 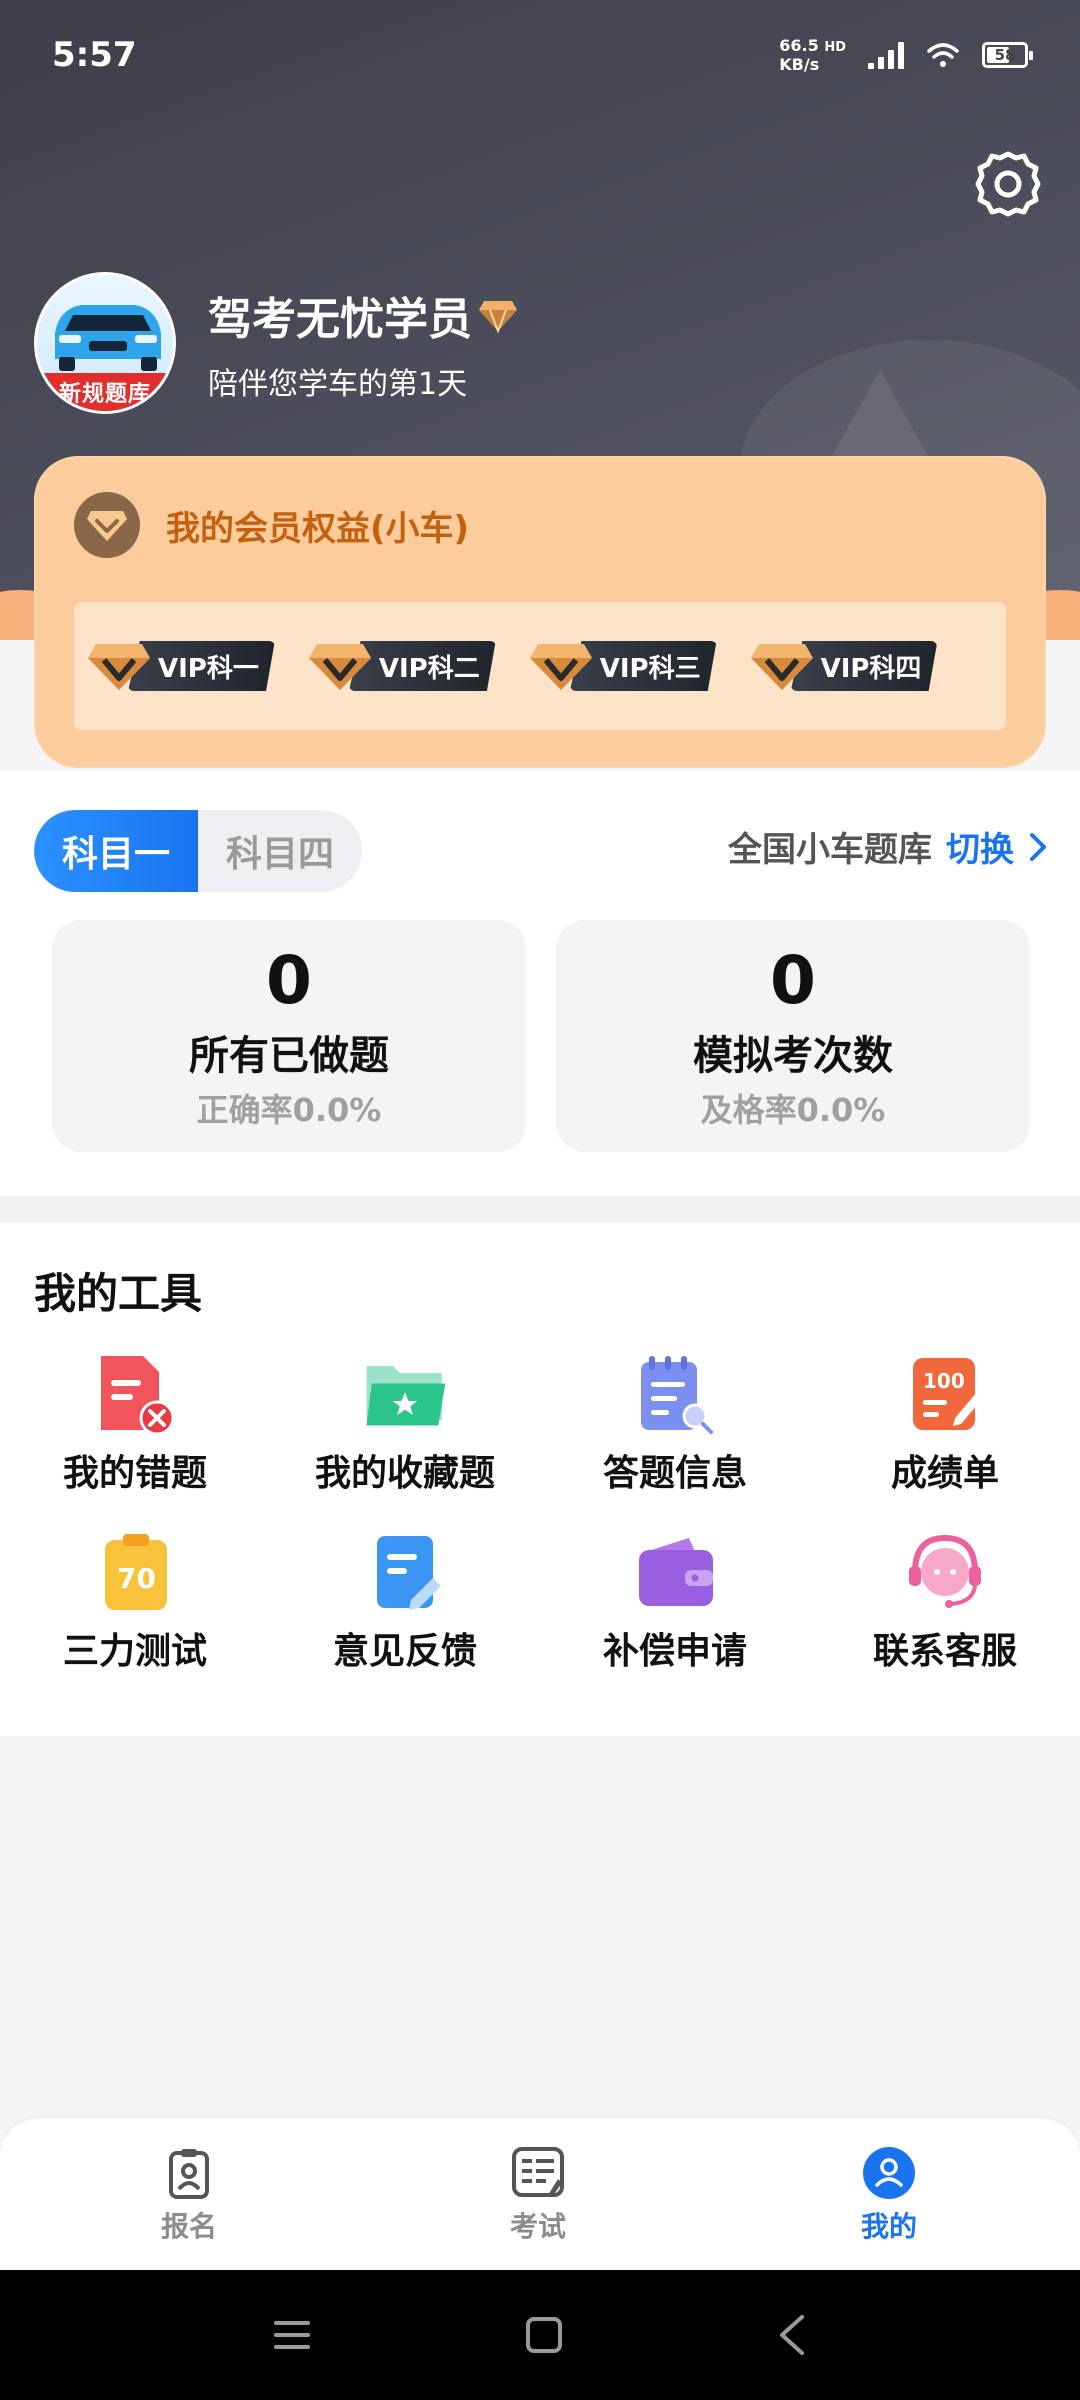 What do you see at coordinates (943, 55) in the screenshot?
I see `wifi-icon` at bounding box center [943, 55].